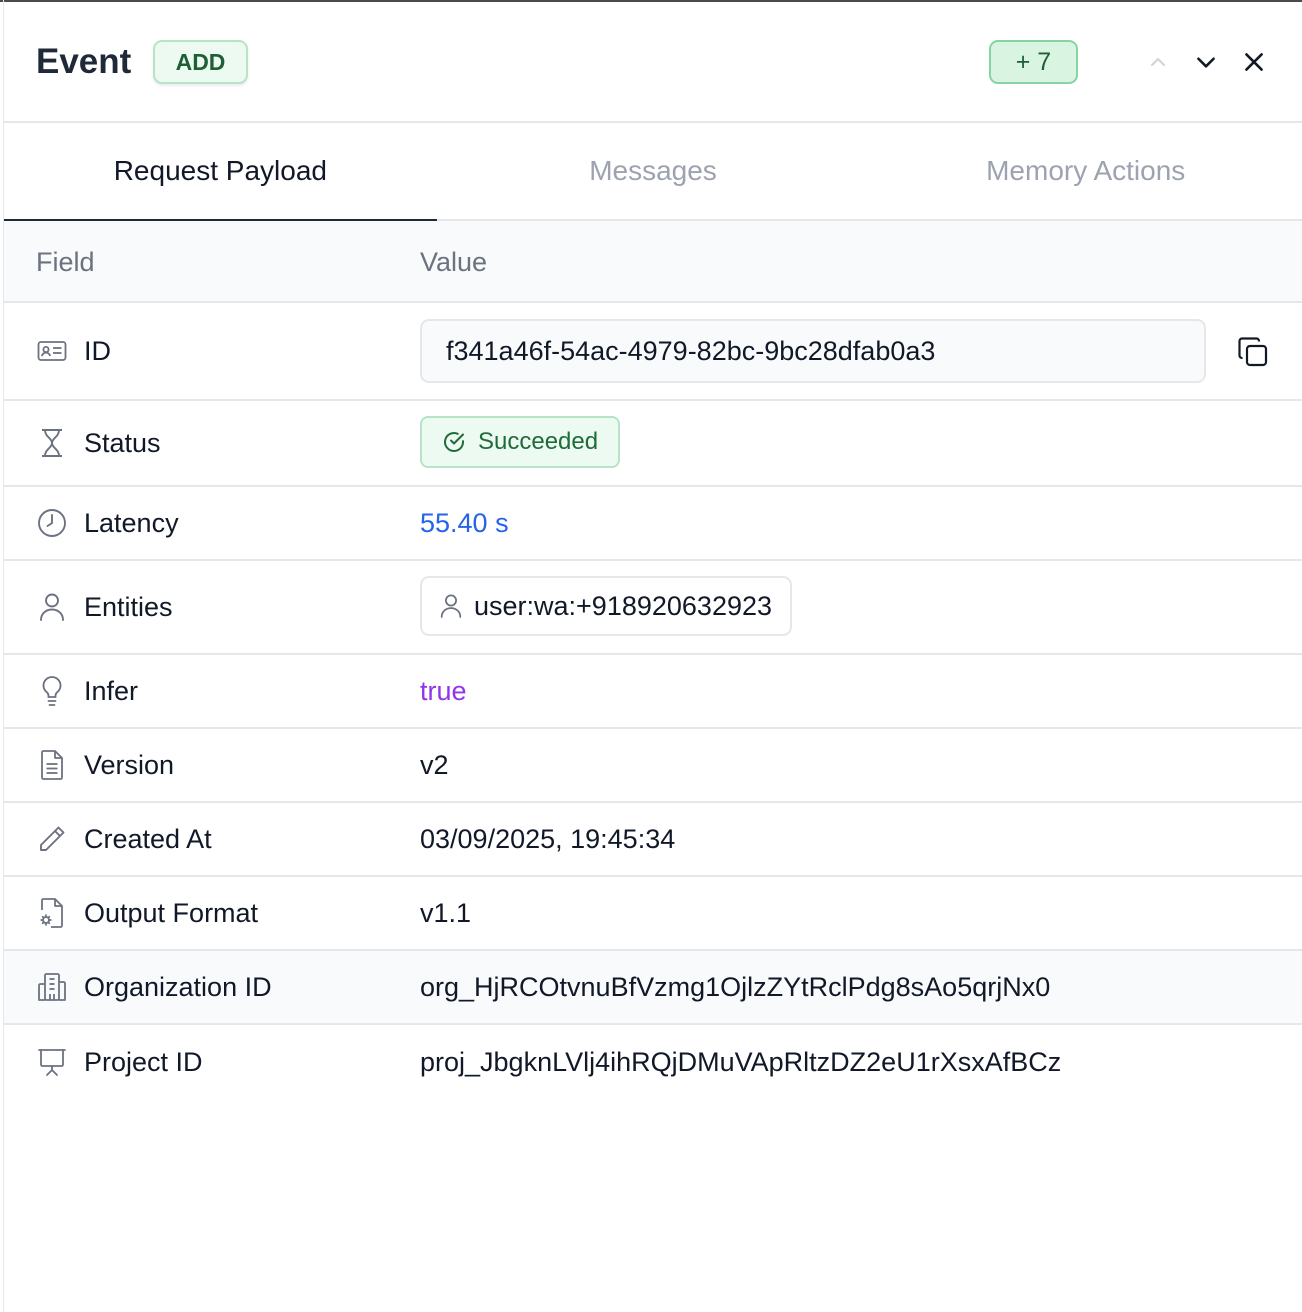  I want to click on close-button, so click(1254, 62).